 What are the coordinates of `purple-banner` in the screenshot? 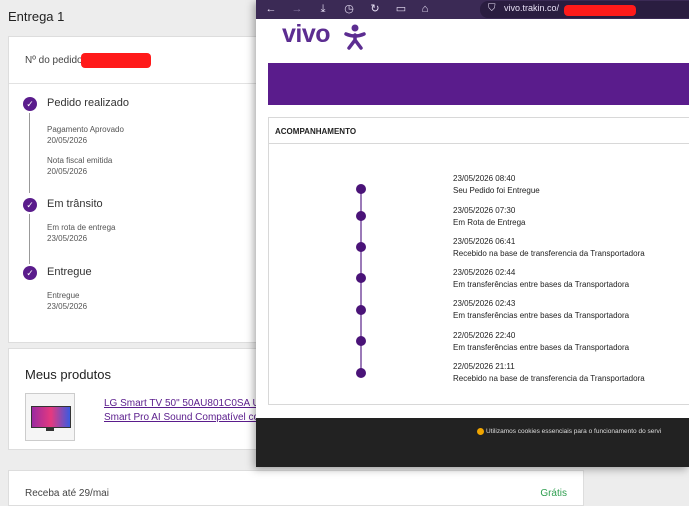 It's located at (478, 84).